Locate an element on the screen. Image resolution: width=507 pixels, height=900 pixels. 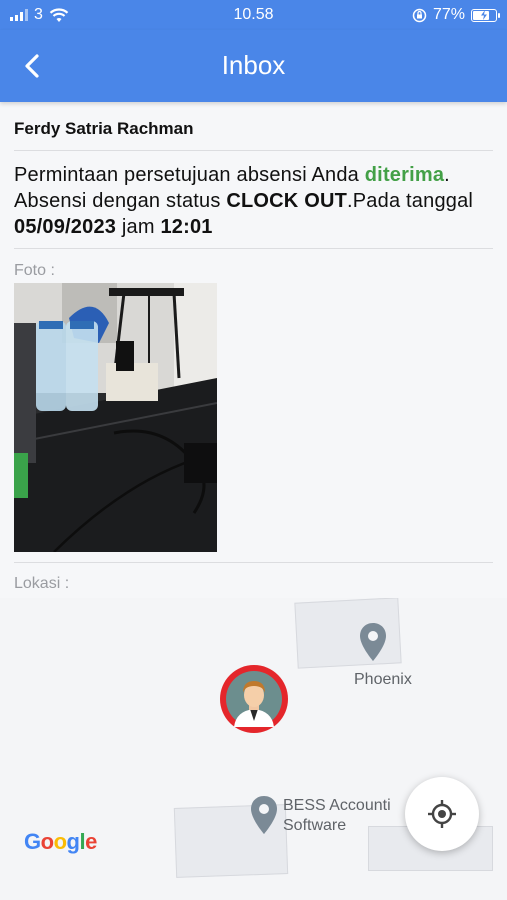
page-title: Inbox is located at coordinates (253, 65).